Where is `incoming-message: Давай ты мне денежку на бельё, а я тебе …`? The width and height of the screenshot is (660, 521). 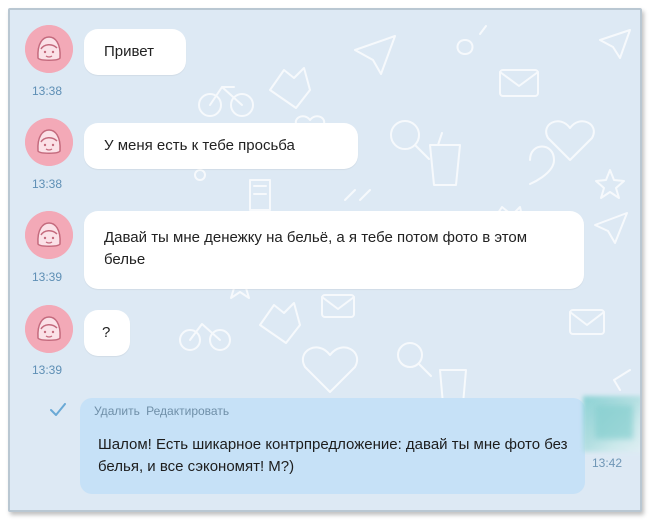
incoming-message: Давай ты мне денежку на бельё, а я тебе … is located at coordinates (334, 250).